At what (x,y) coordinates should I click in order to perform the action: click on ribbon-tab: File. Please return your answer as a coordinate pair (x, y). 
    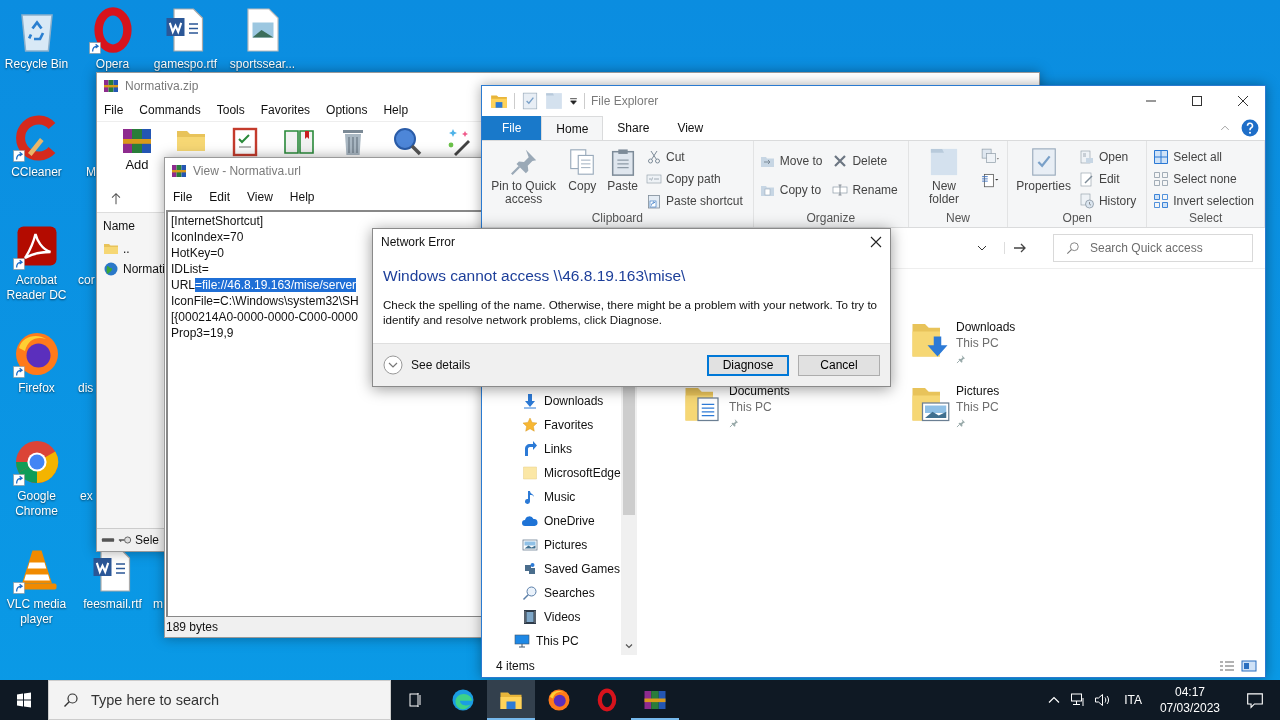
    Looking at the image, I should click on (512, 128).